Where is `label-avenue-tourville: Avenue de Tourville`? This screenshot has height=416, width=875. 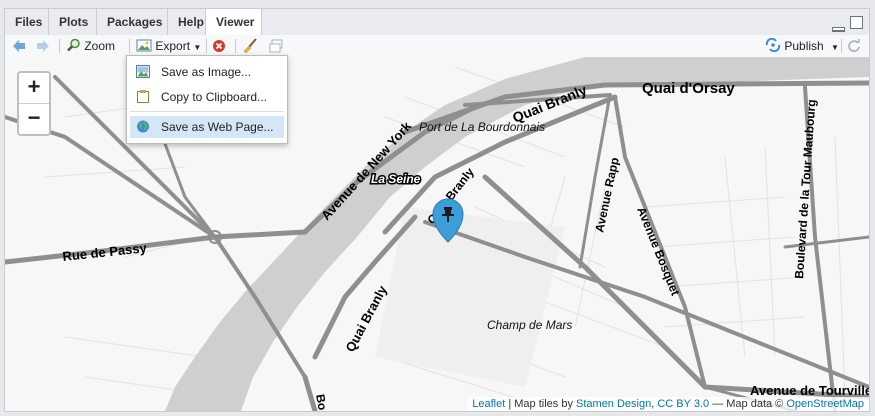
label-avenue-tourville: Avenue de Tourville is located at coordinates (809, 390).